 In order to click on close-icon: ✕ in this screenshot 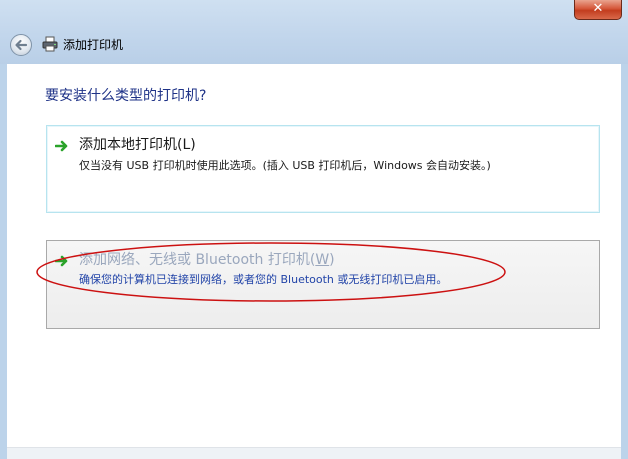, I will do `click(598, 8)`.